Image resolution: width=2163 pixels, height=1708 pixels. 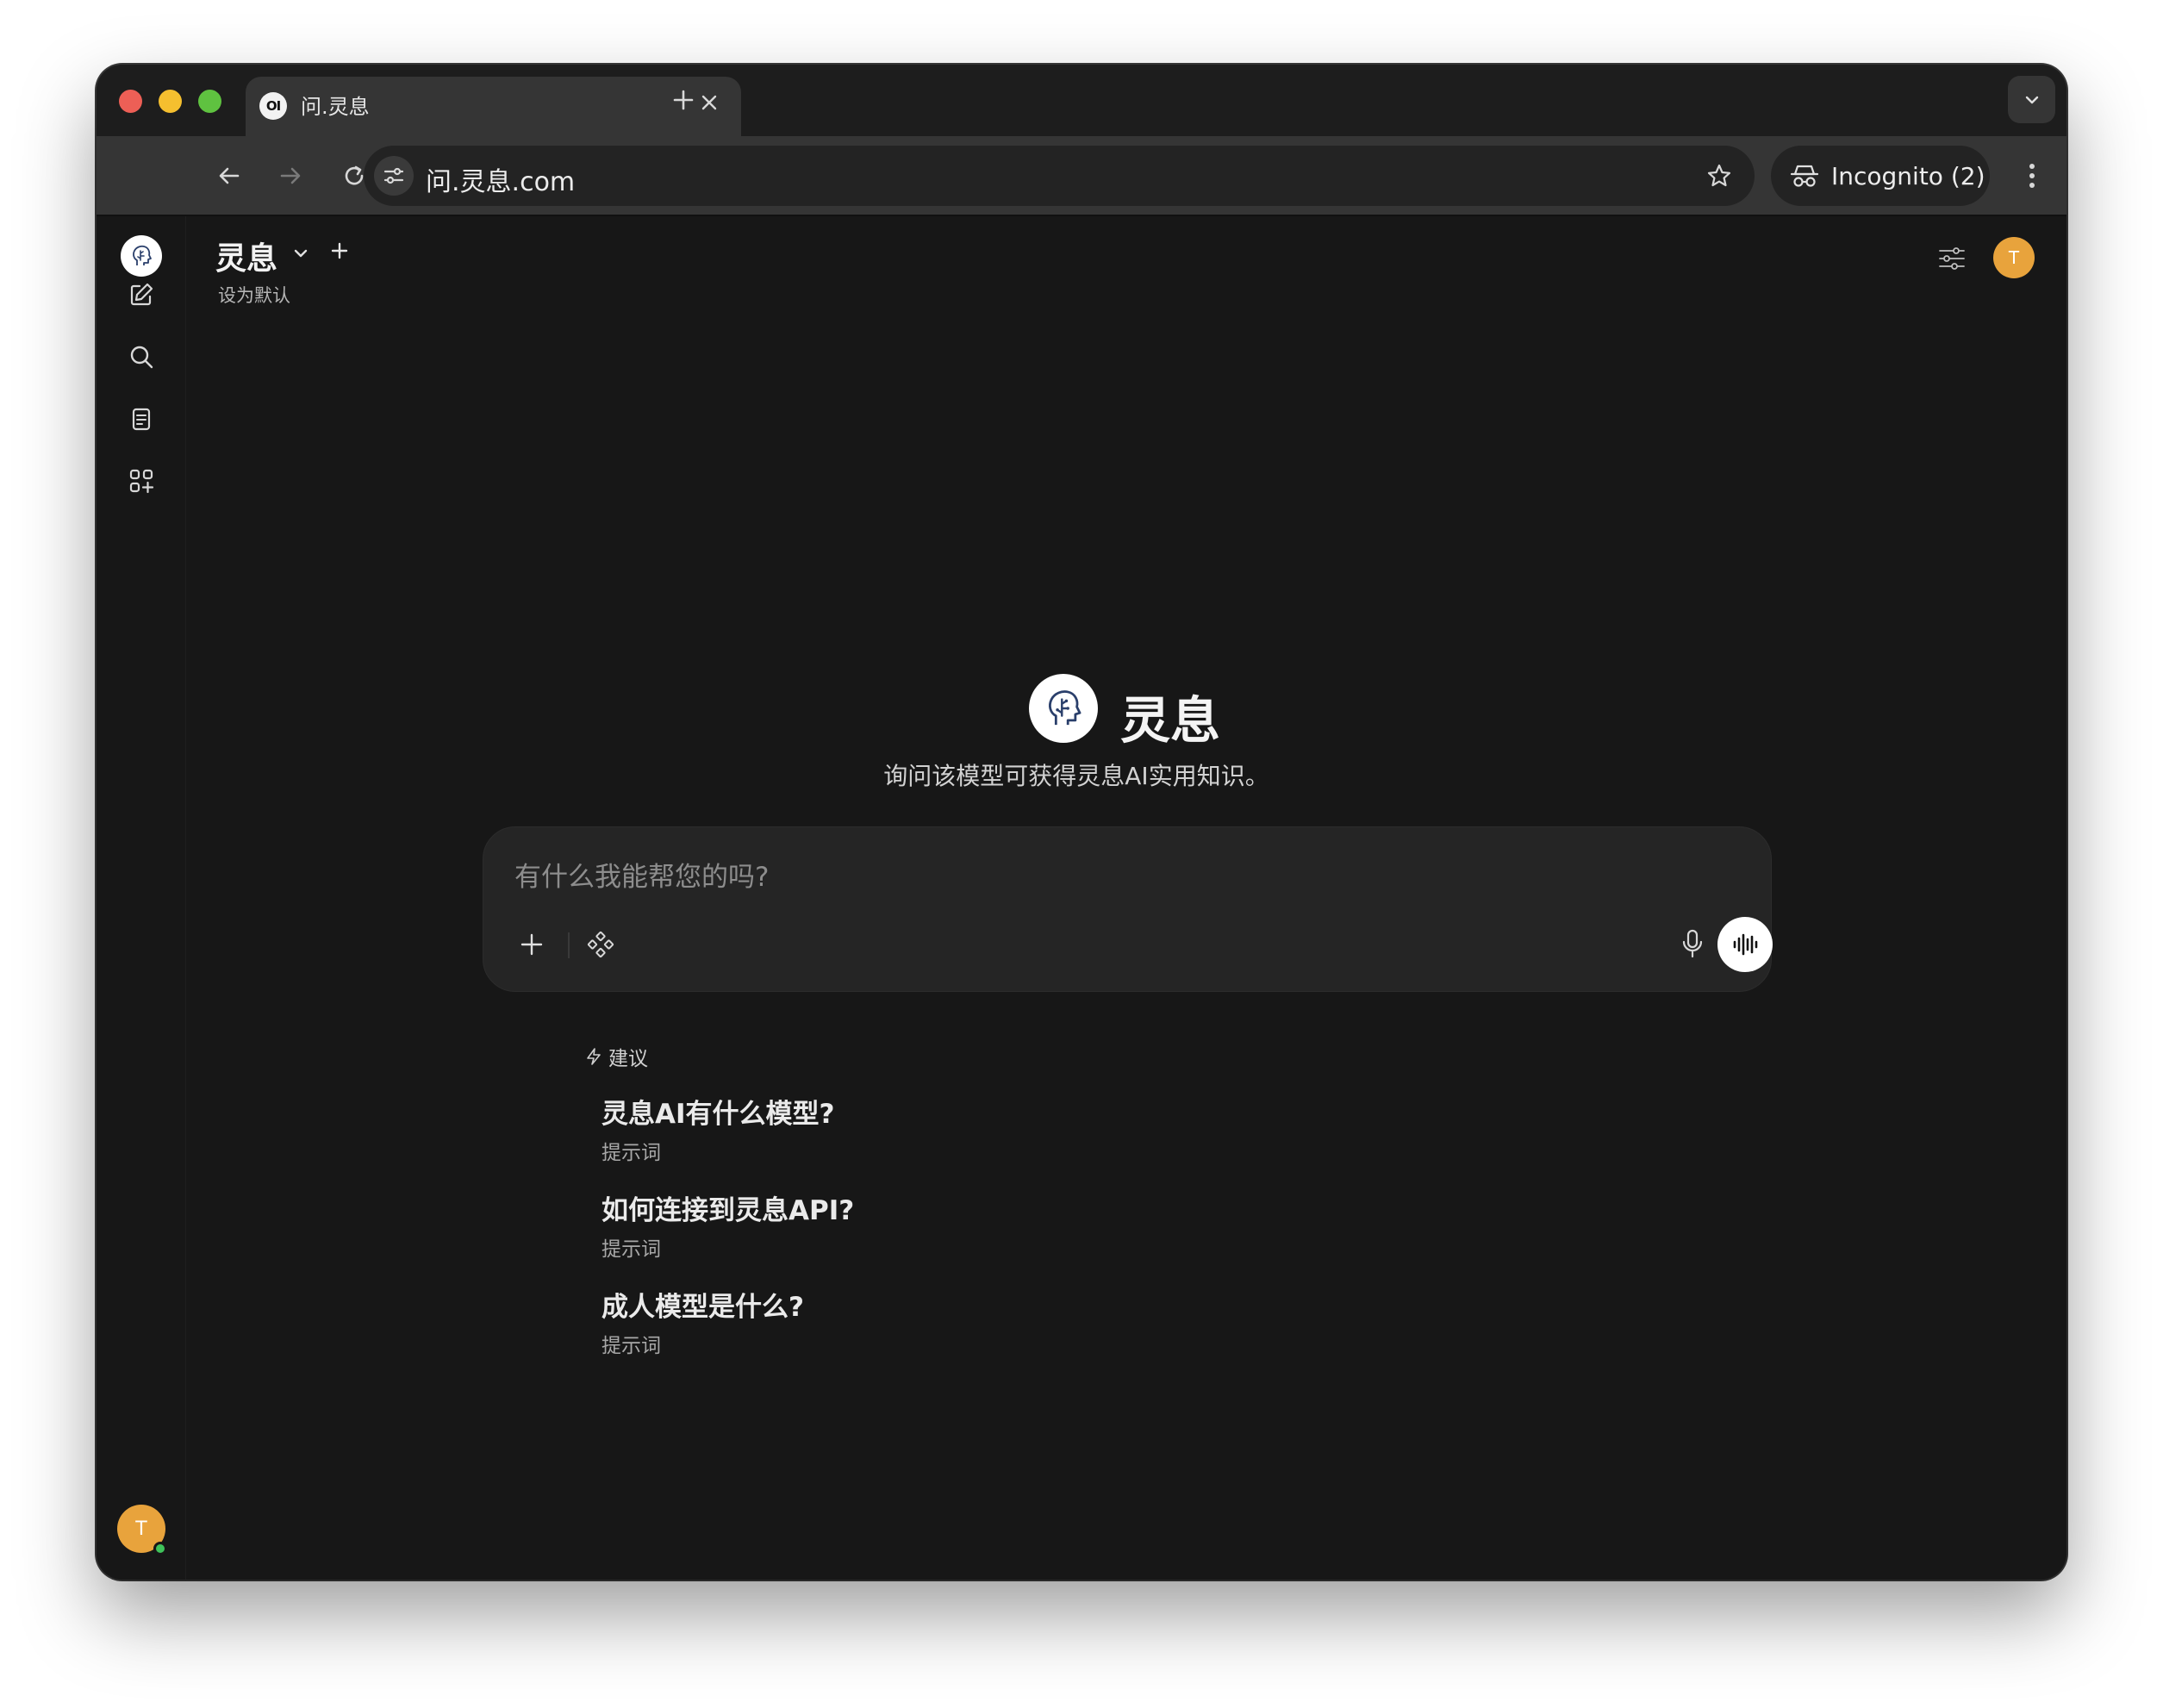 I want to click on suggestion-item: 灵息AI有什么模型? 提示词, so click(x=718, y=1129).